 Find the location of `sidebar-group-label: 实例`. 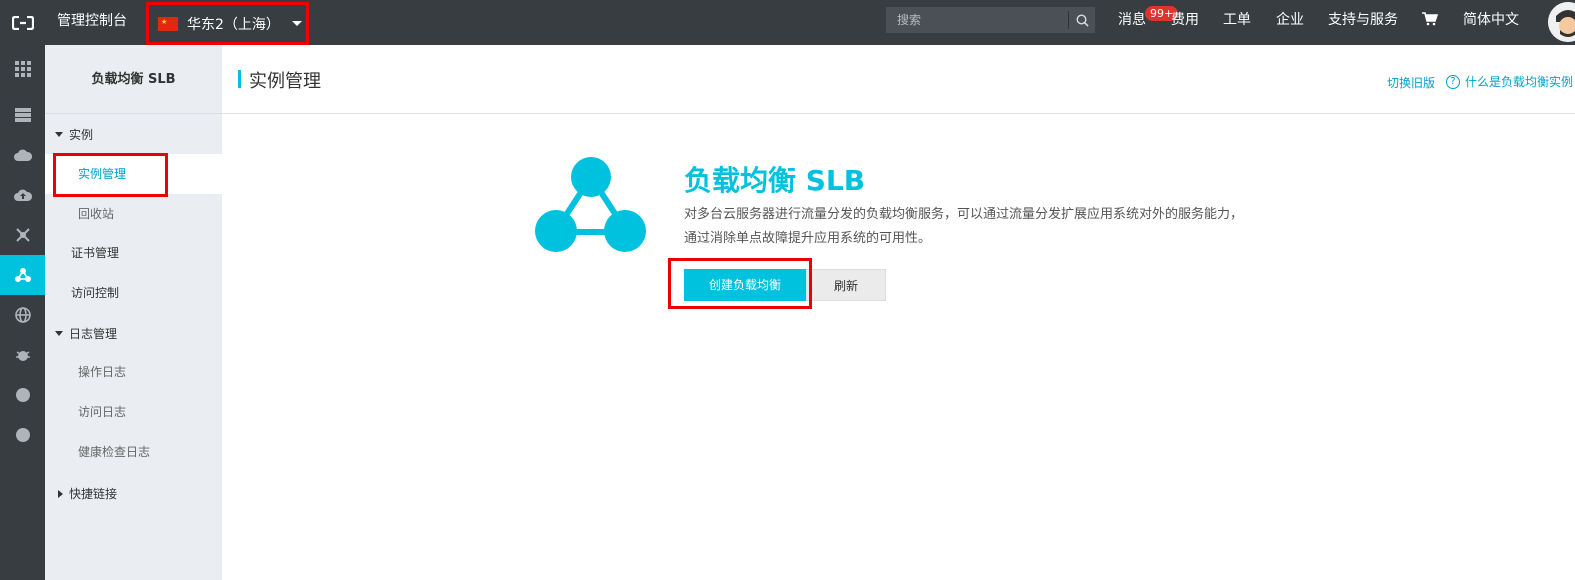

sidebar-group-label: 实例 is located at coordinates (81, 135).